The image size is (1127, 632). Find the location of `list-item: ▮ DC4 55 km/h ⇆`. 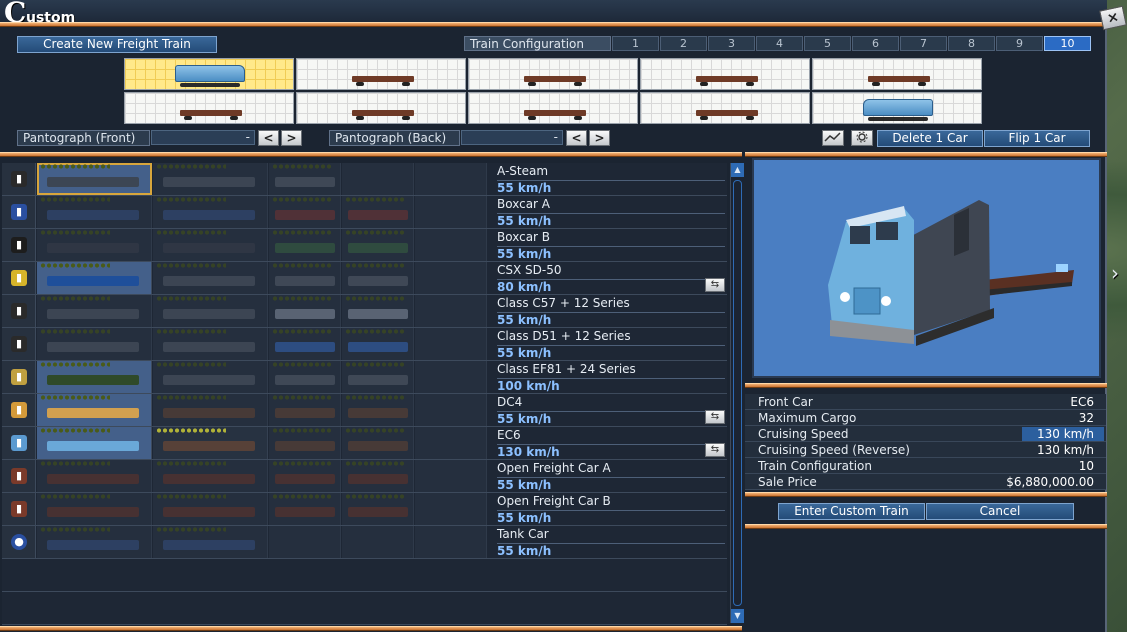

list-item: ▮ DC4 55 km/h ⇆ is located at coordinates (364, 410).